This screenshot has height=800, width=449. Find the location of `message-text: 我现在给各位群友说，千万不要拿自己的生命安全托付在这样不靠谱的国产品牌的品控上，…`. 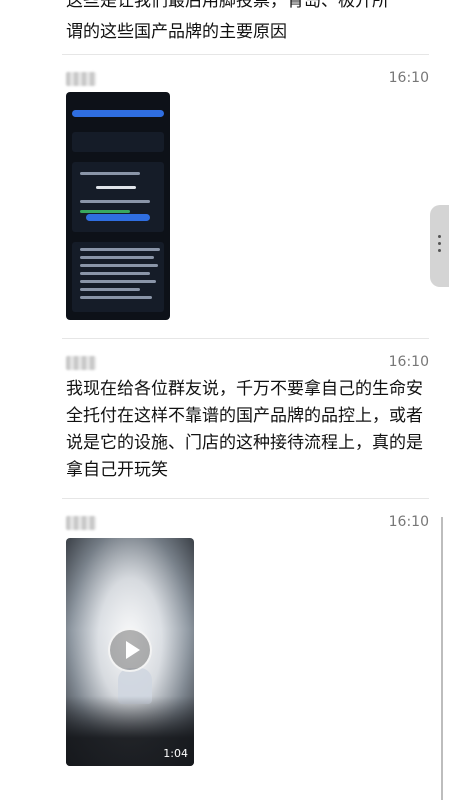

message-text: 我现在给各位群友说，千万不要拿自己的生命安全托付在这样不靠谱的国产品牌的品控上，… is located at coordinates (244, 429).